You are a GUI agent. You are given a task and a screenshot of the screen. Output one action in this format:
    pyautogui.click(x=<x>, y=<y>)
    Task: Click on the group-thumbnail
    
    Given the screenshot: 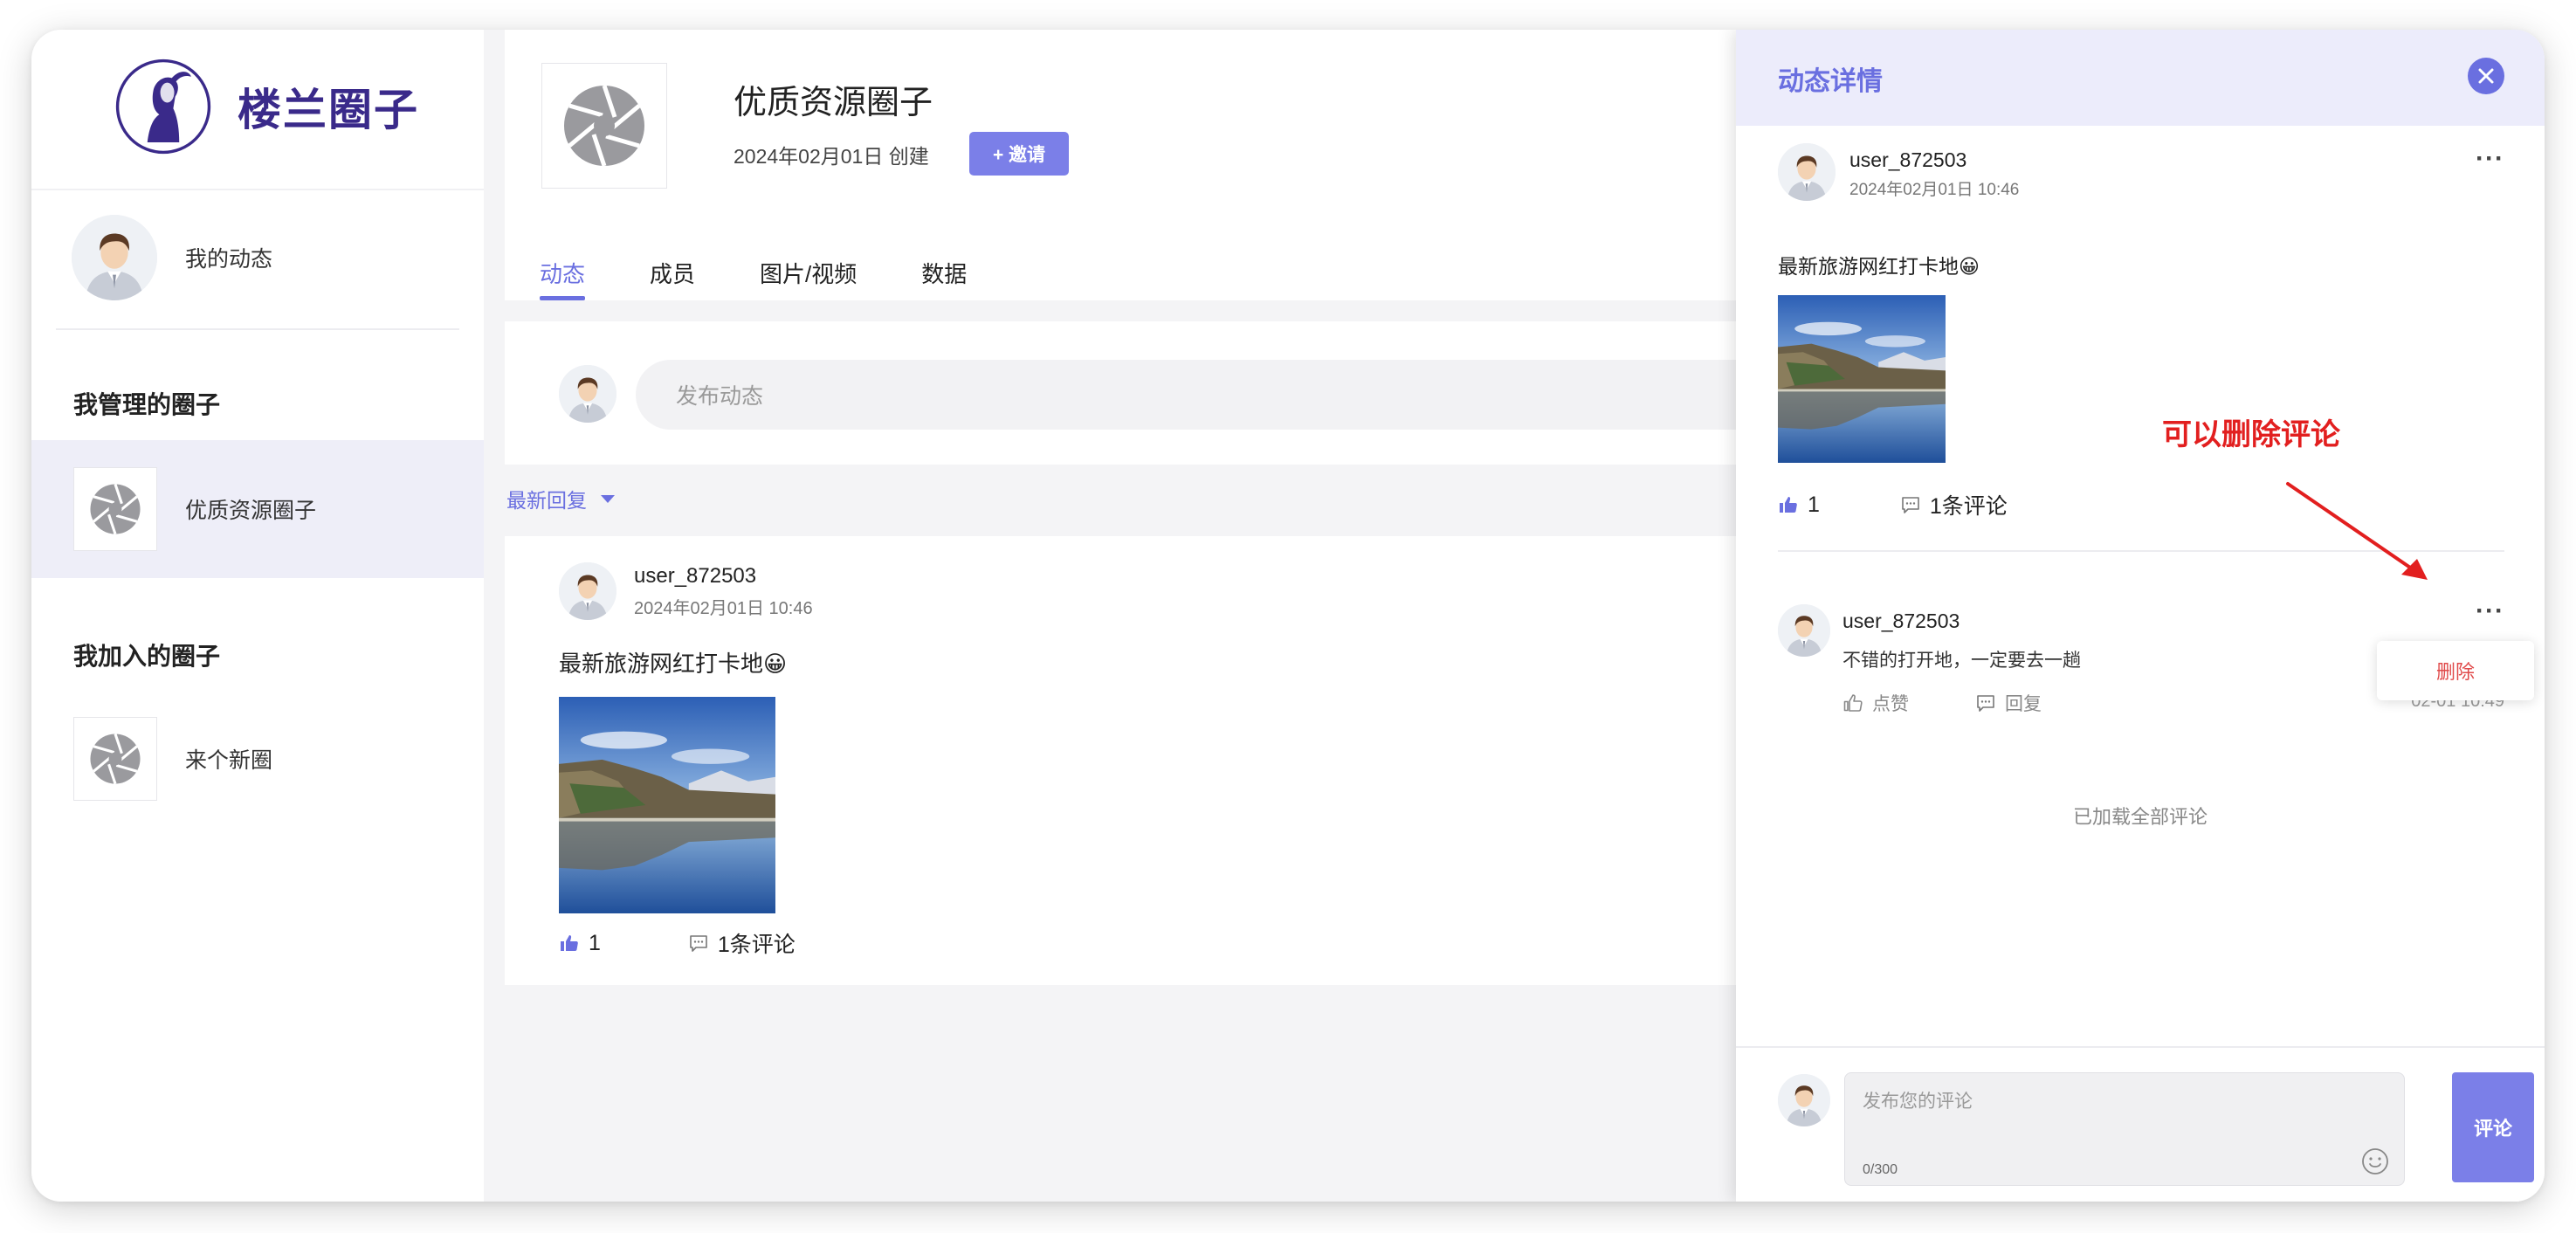 What is the action you would take?
    pyautogui.click(x=604, y=126)
    